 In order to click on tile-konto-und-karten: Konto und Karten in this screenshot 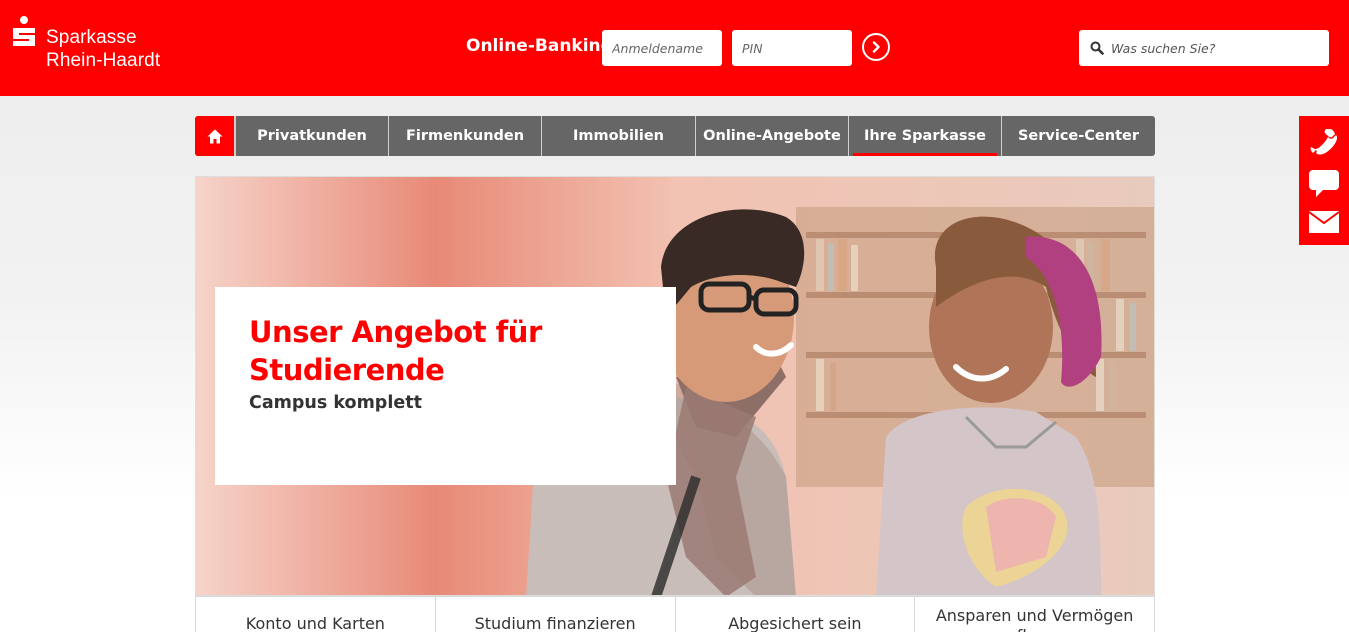, I will do `click(315, 614)`.